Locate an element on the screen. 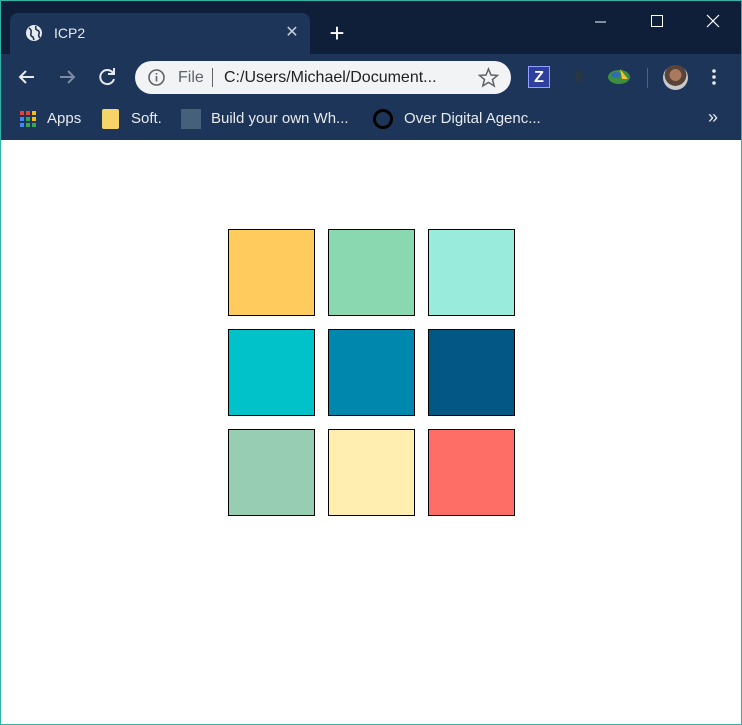  globe-icon is located at coordinates (34, 33).